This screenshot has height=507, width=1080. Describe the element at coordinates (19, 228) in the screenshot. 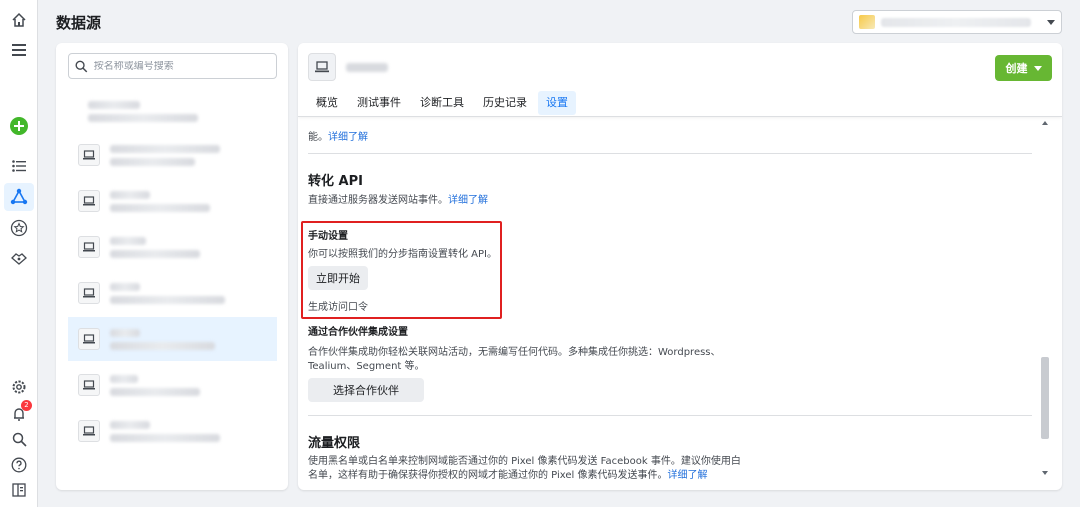

I see `star-icon` at that location.